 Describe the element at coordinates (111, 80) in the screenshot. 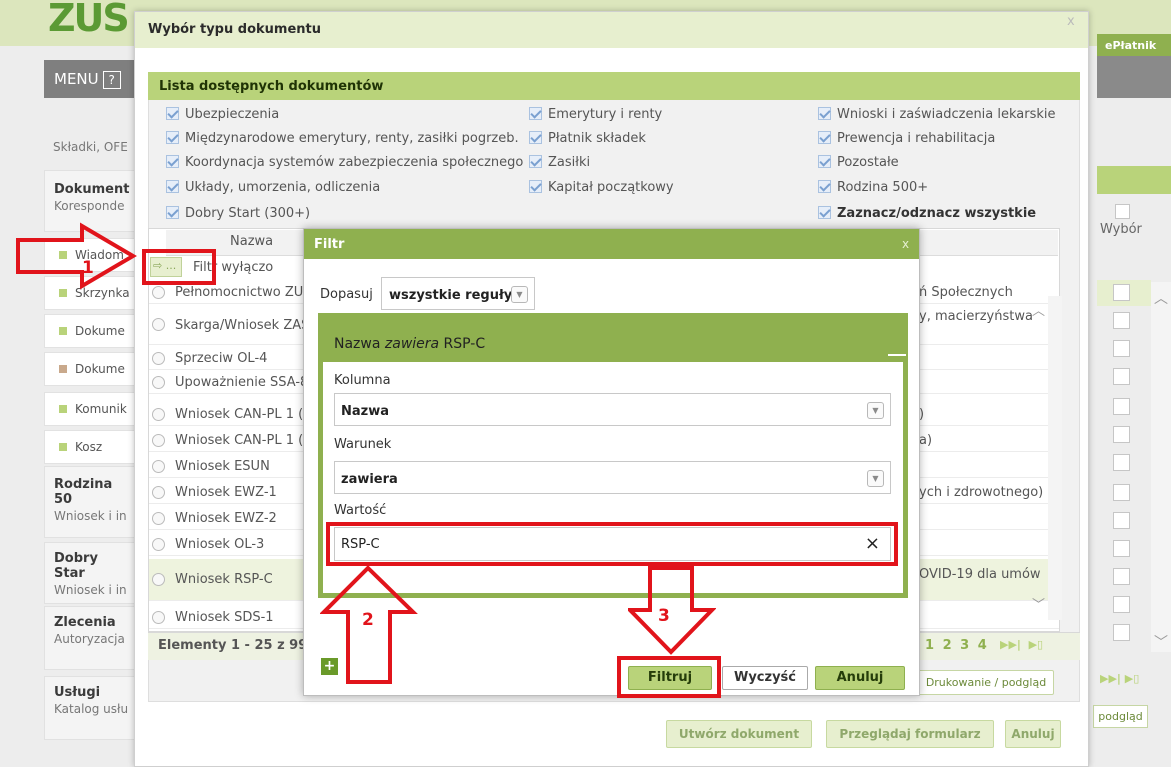

I see `help-icon: ?` at that location.